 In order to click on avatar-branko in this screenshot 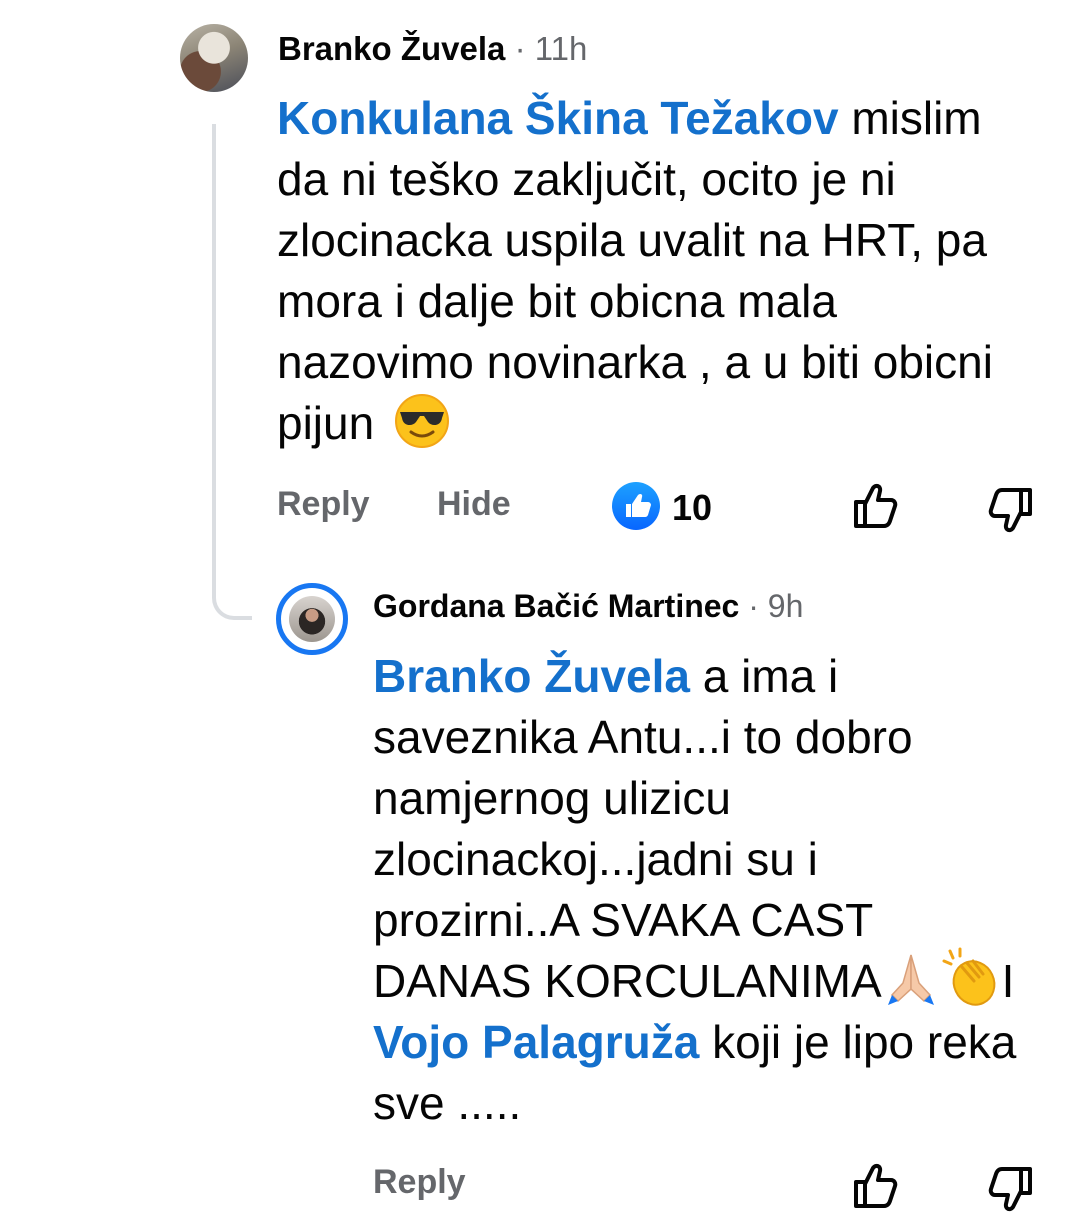, I will do `click(214, 58)`.